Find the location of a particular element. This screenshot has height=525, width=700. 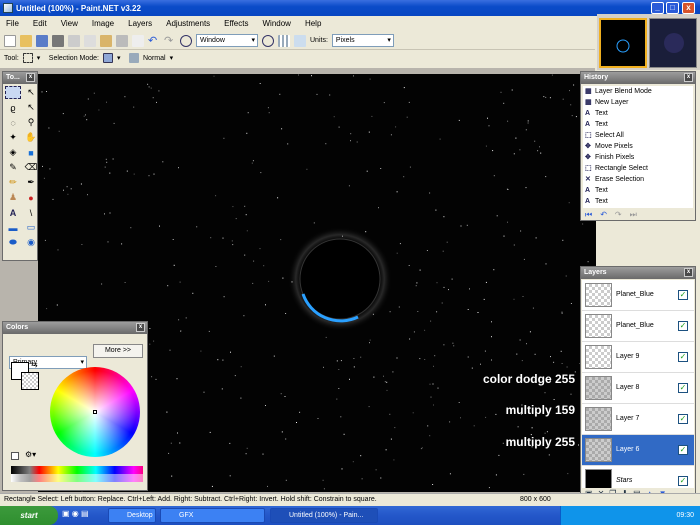

taskbar-desktop: Desktop is located at coordinates (132, 515).